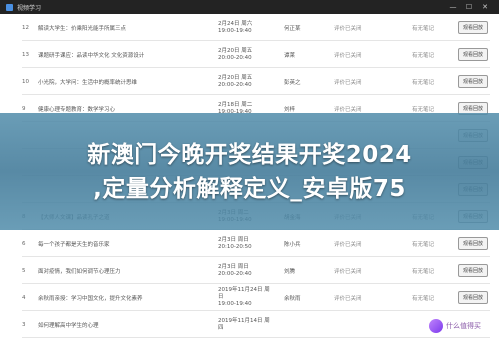 The image size is (499, 341). Describe the element at coordinates (235, 23) in the screenshot. I see `lesson-date: 2月24日 周六` at that location.